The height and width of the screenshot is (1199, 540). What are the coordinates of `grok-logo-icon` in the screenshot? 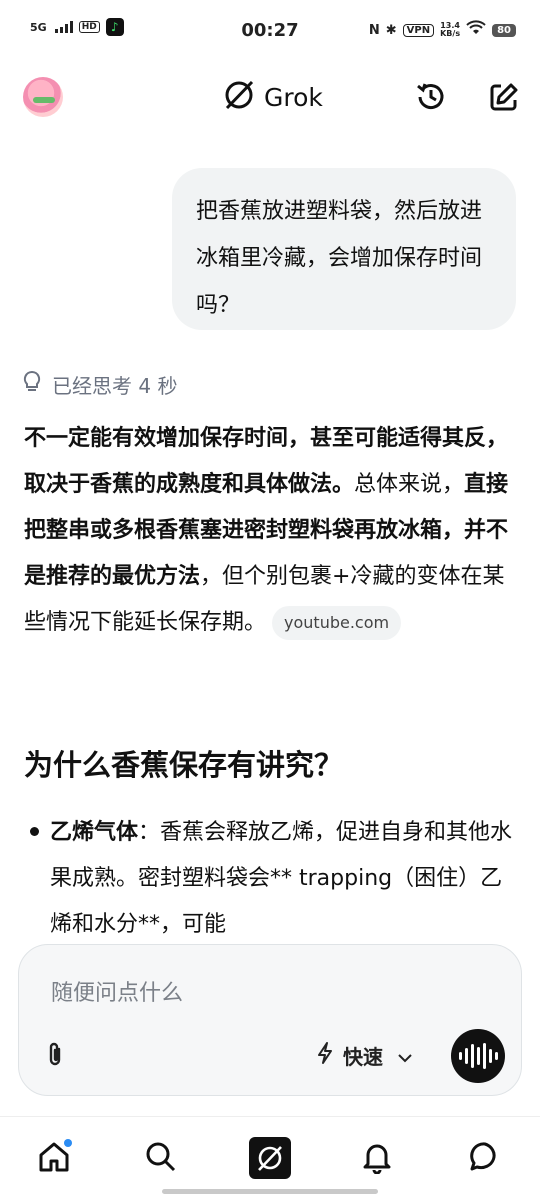 It's located at (239, 97).